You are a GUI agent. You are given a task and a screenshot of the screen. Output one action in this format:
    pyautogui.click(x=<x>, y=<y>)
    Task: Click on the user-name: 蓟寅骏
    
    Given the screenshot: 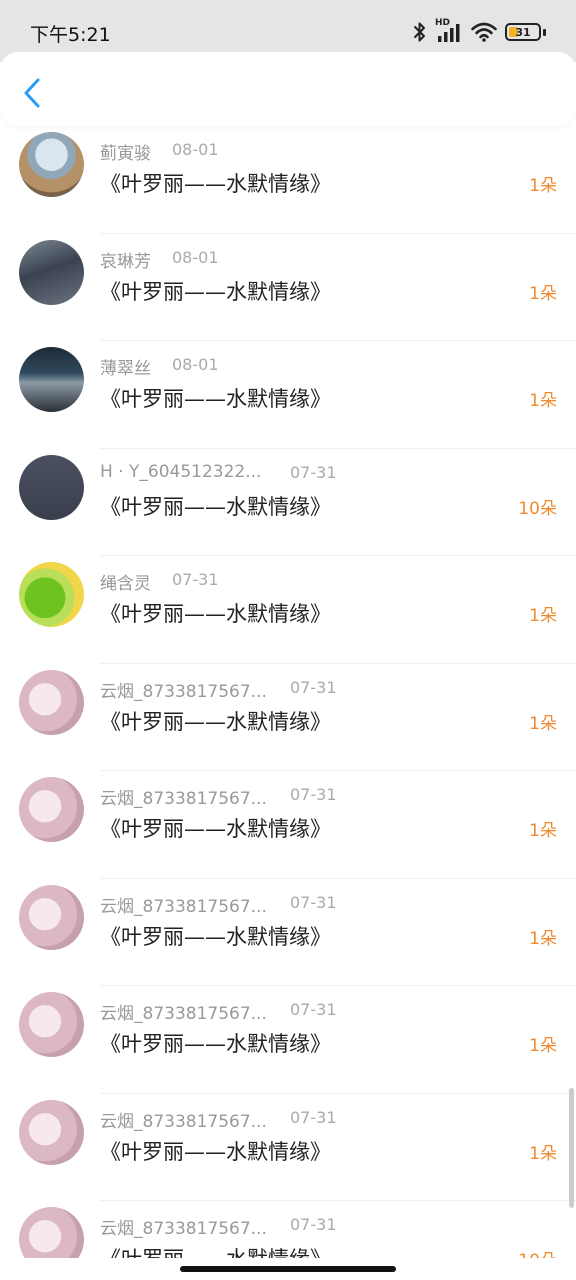 What is the action you would take?
    pyautogui.click(x=125, y=154)
    